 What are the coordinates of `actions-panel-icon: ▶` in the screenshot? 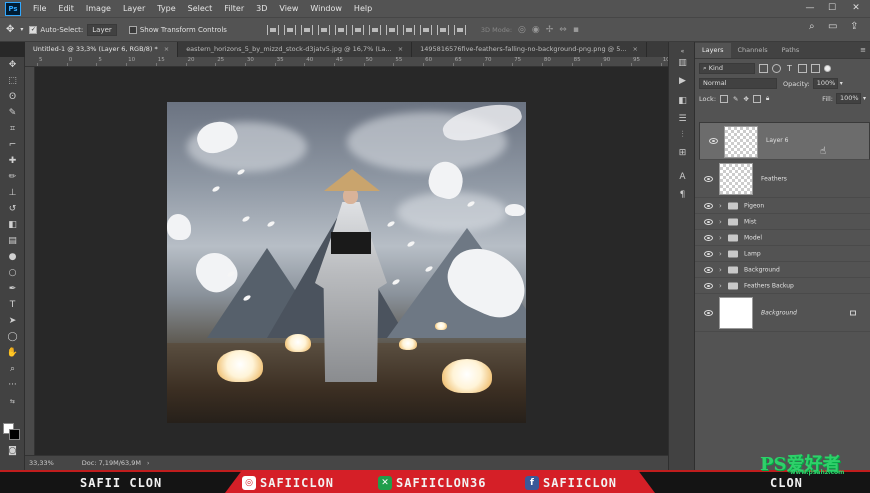 It's located at (682, 81).